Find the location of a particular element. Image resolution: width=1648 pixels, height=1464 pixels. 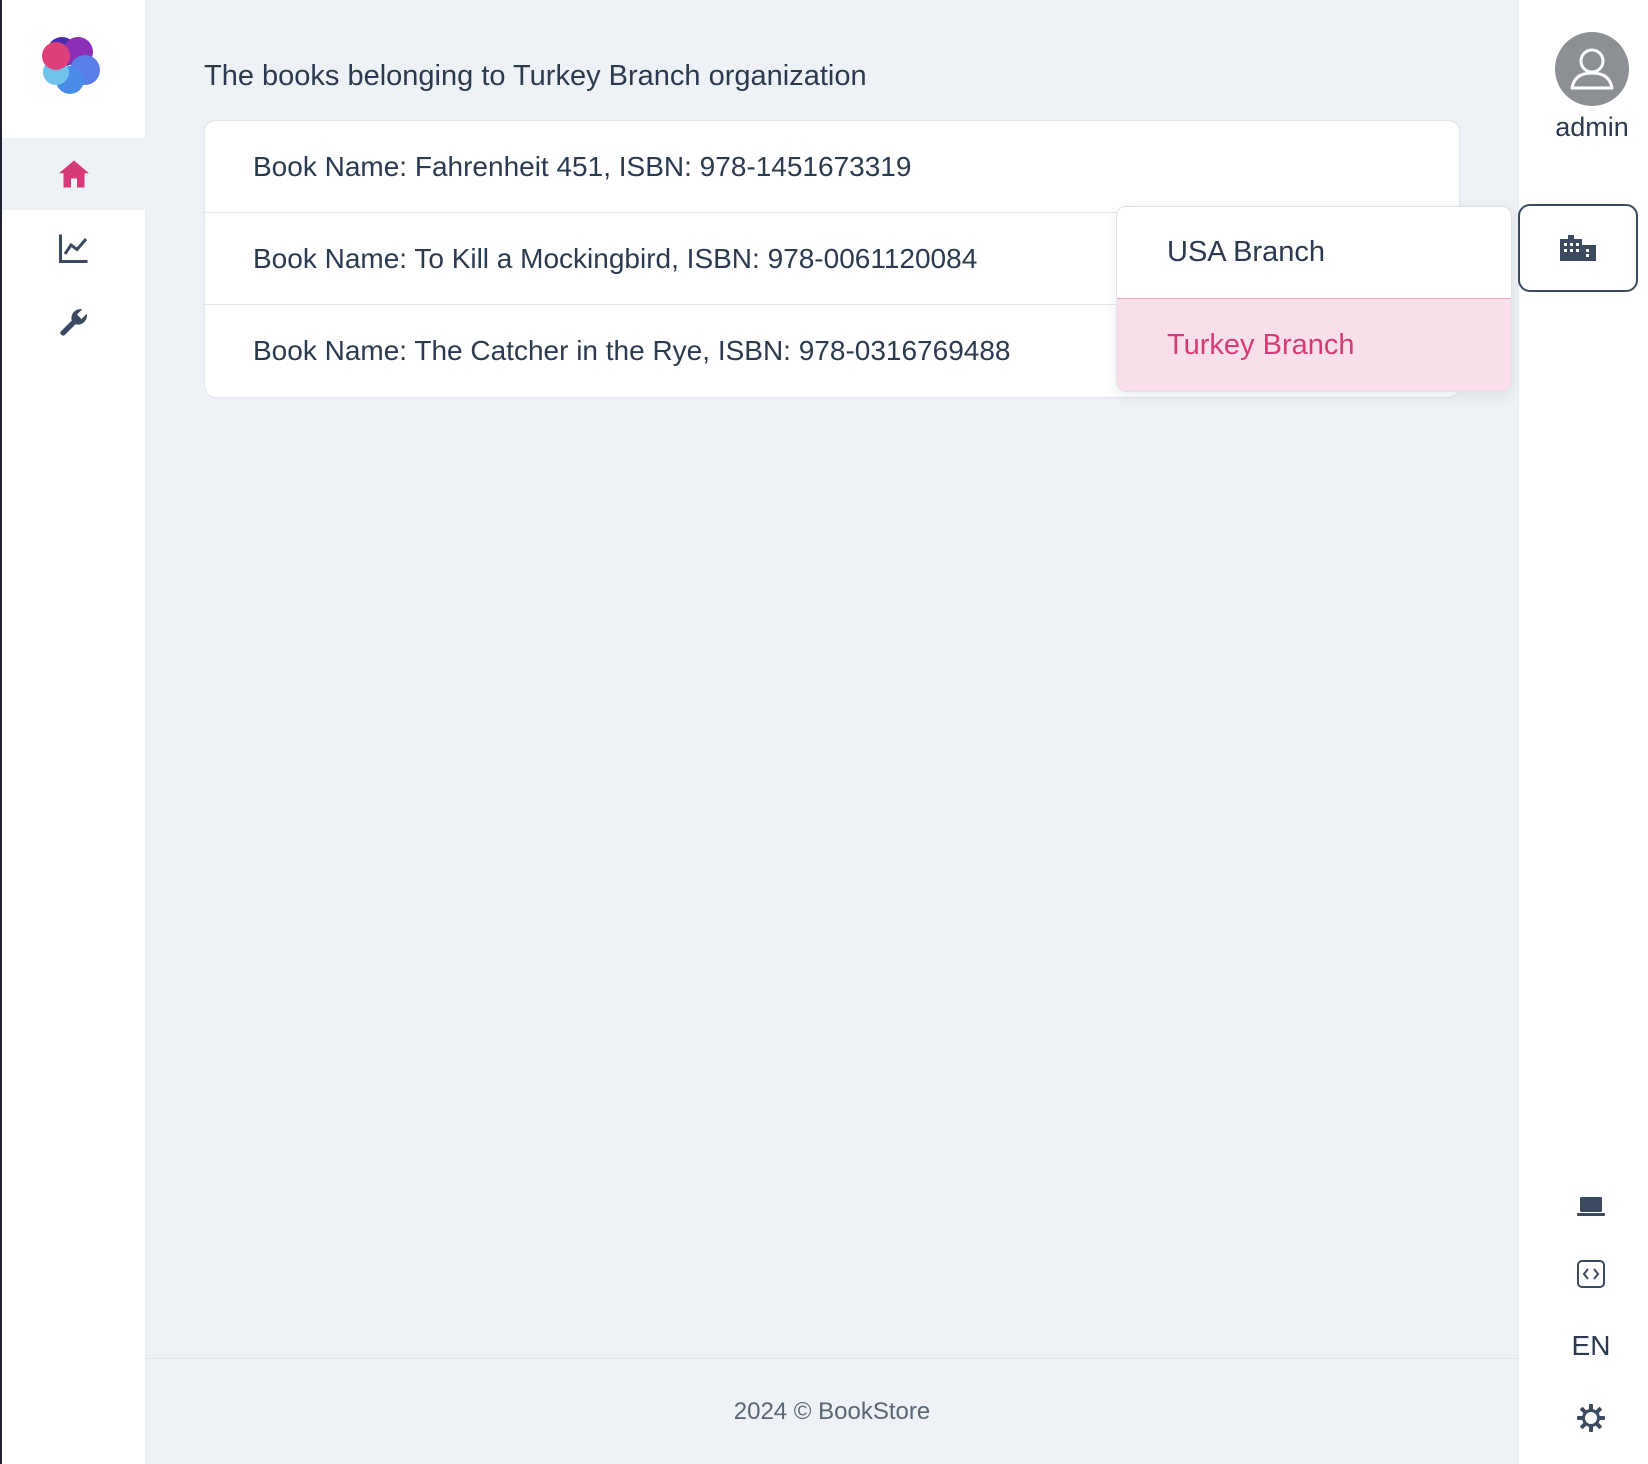

gear-icon is located at coordinates (1591, 1418).